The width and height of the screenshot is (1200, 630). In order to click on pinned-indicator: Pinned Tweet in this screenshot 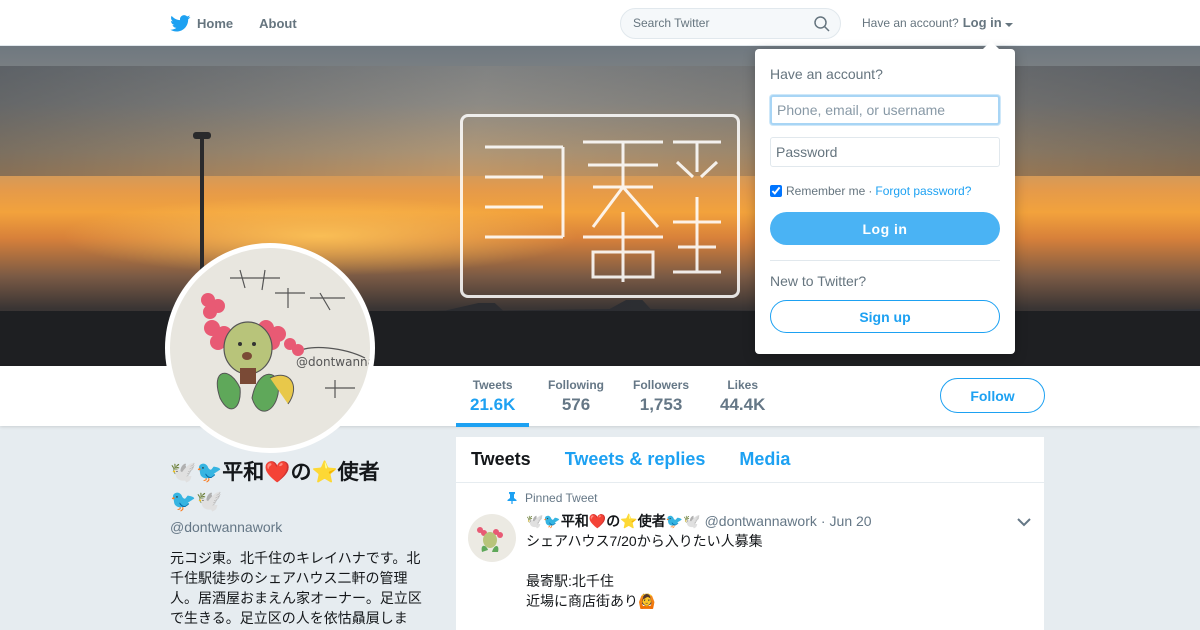, I will do `click(552, 498)`.